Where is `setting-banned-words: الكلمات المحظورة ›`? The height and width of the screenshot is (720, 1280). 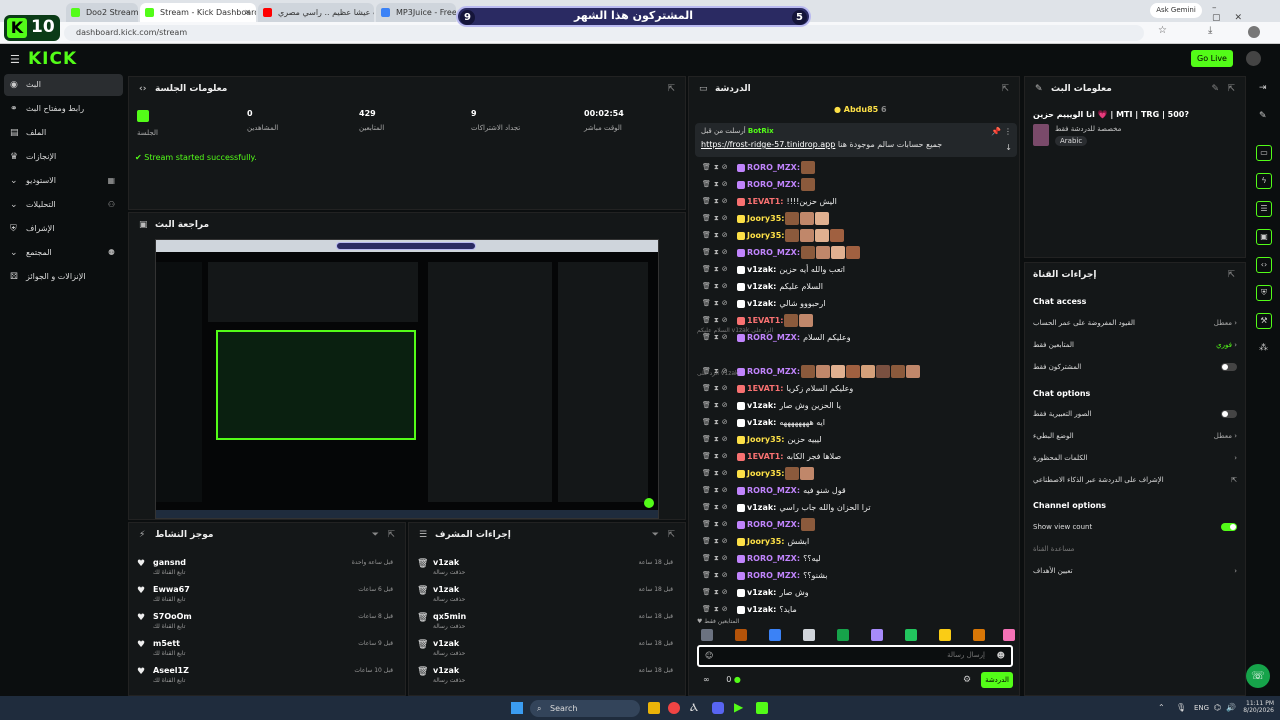
setting-banned-words: الكلمات المحظورة › is located at coordinates (1135, 458).